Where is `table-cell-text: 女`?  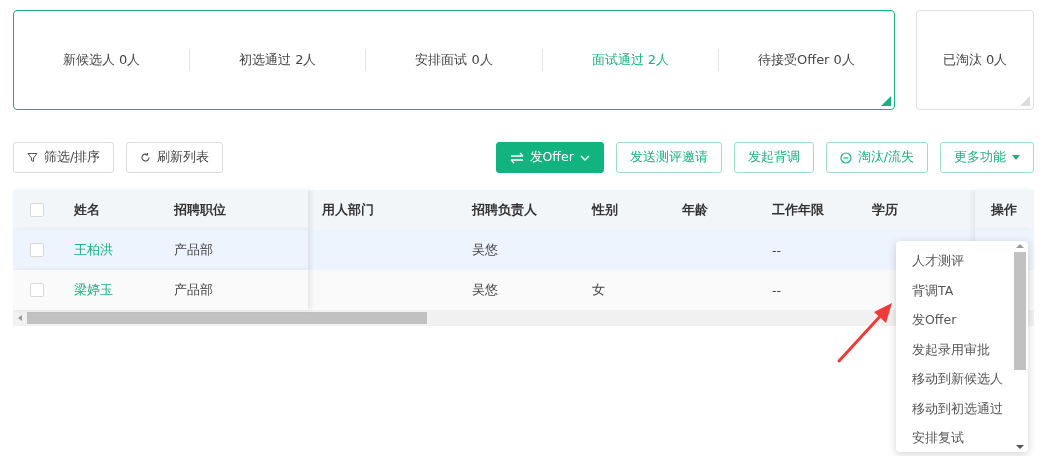 table-cell-text: 女 is located at coordinates (598, 289).